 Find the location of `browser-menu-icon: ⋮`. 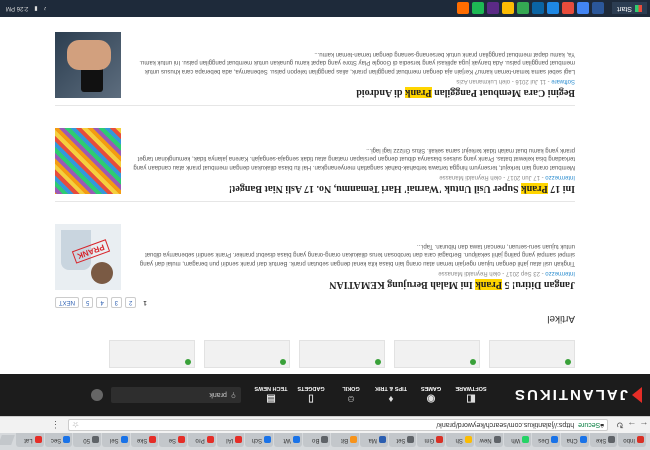

browser-menu-icon: ⋮ is located at coordinates (55, 425).